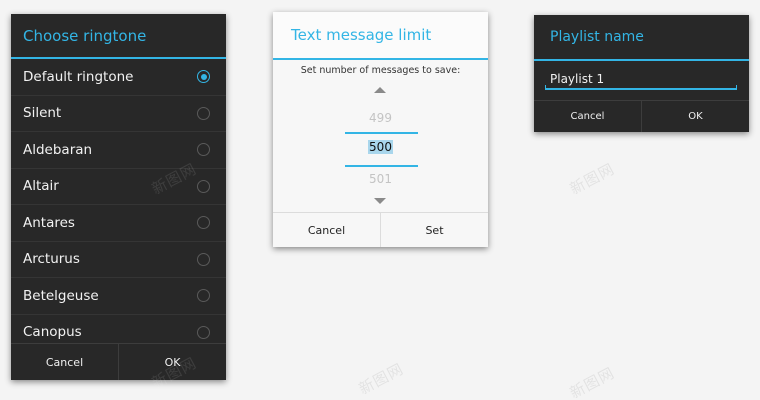 The image size is (760, 400). I want to click on playlist-dialog-title: Playlist name, so click(641, 38).